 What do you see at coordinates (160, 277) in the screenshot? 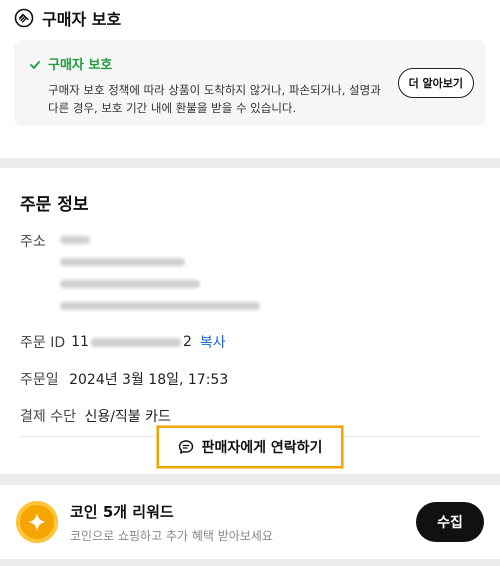
I see `address-value-redacted` at bounding box center [160, 277].